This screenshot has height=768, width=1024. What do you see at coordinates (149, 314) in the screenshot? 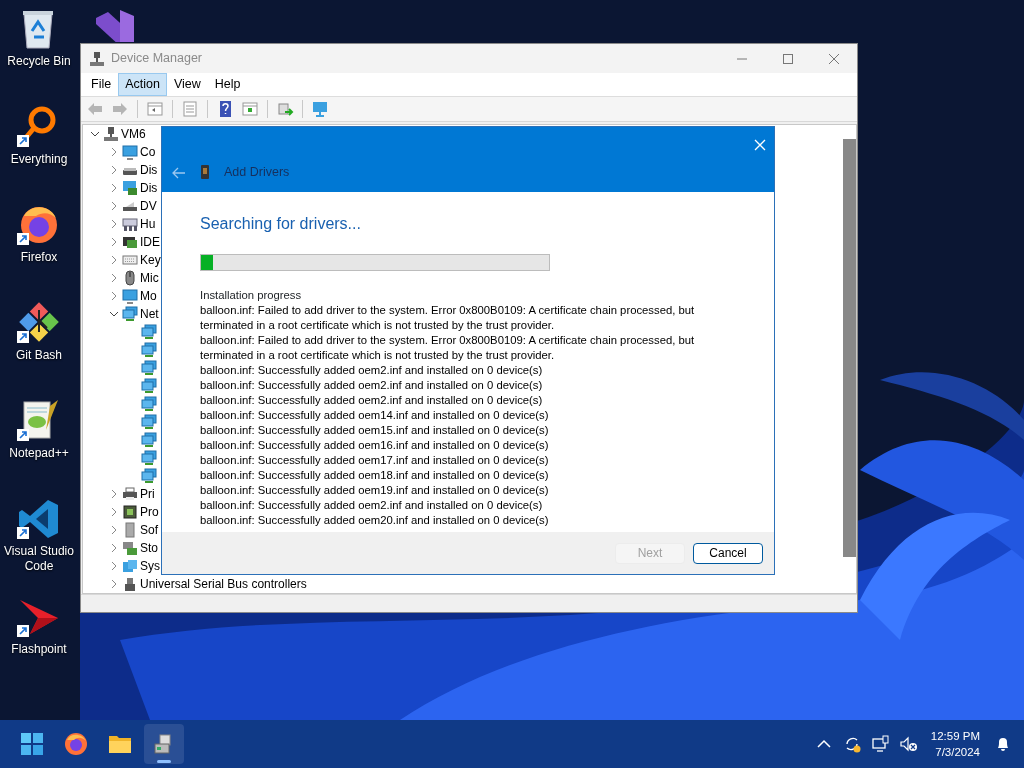
I see `tree-item: Net` at bounding box center [149, 314].